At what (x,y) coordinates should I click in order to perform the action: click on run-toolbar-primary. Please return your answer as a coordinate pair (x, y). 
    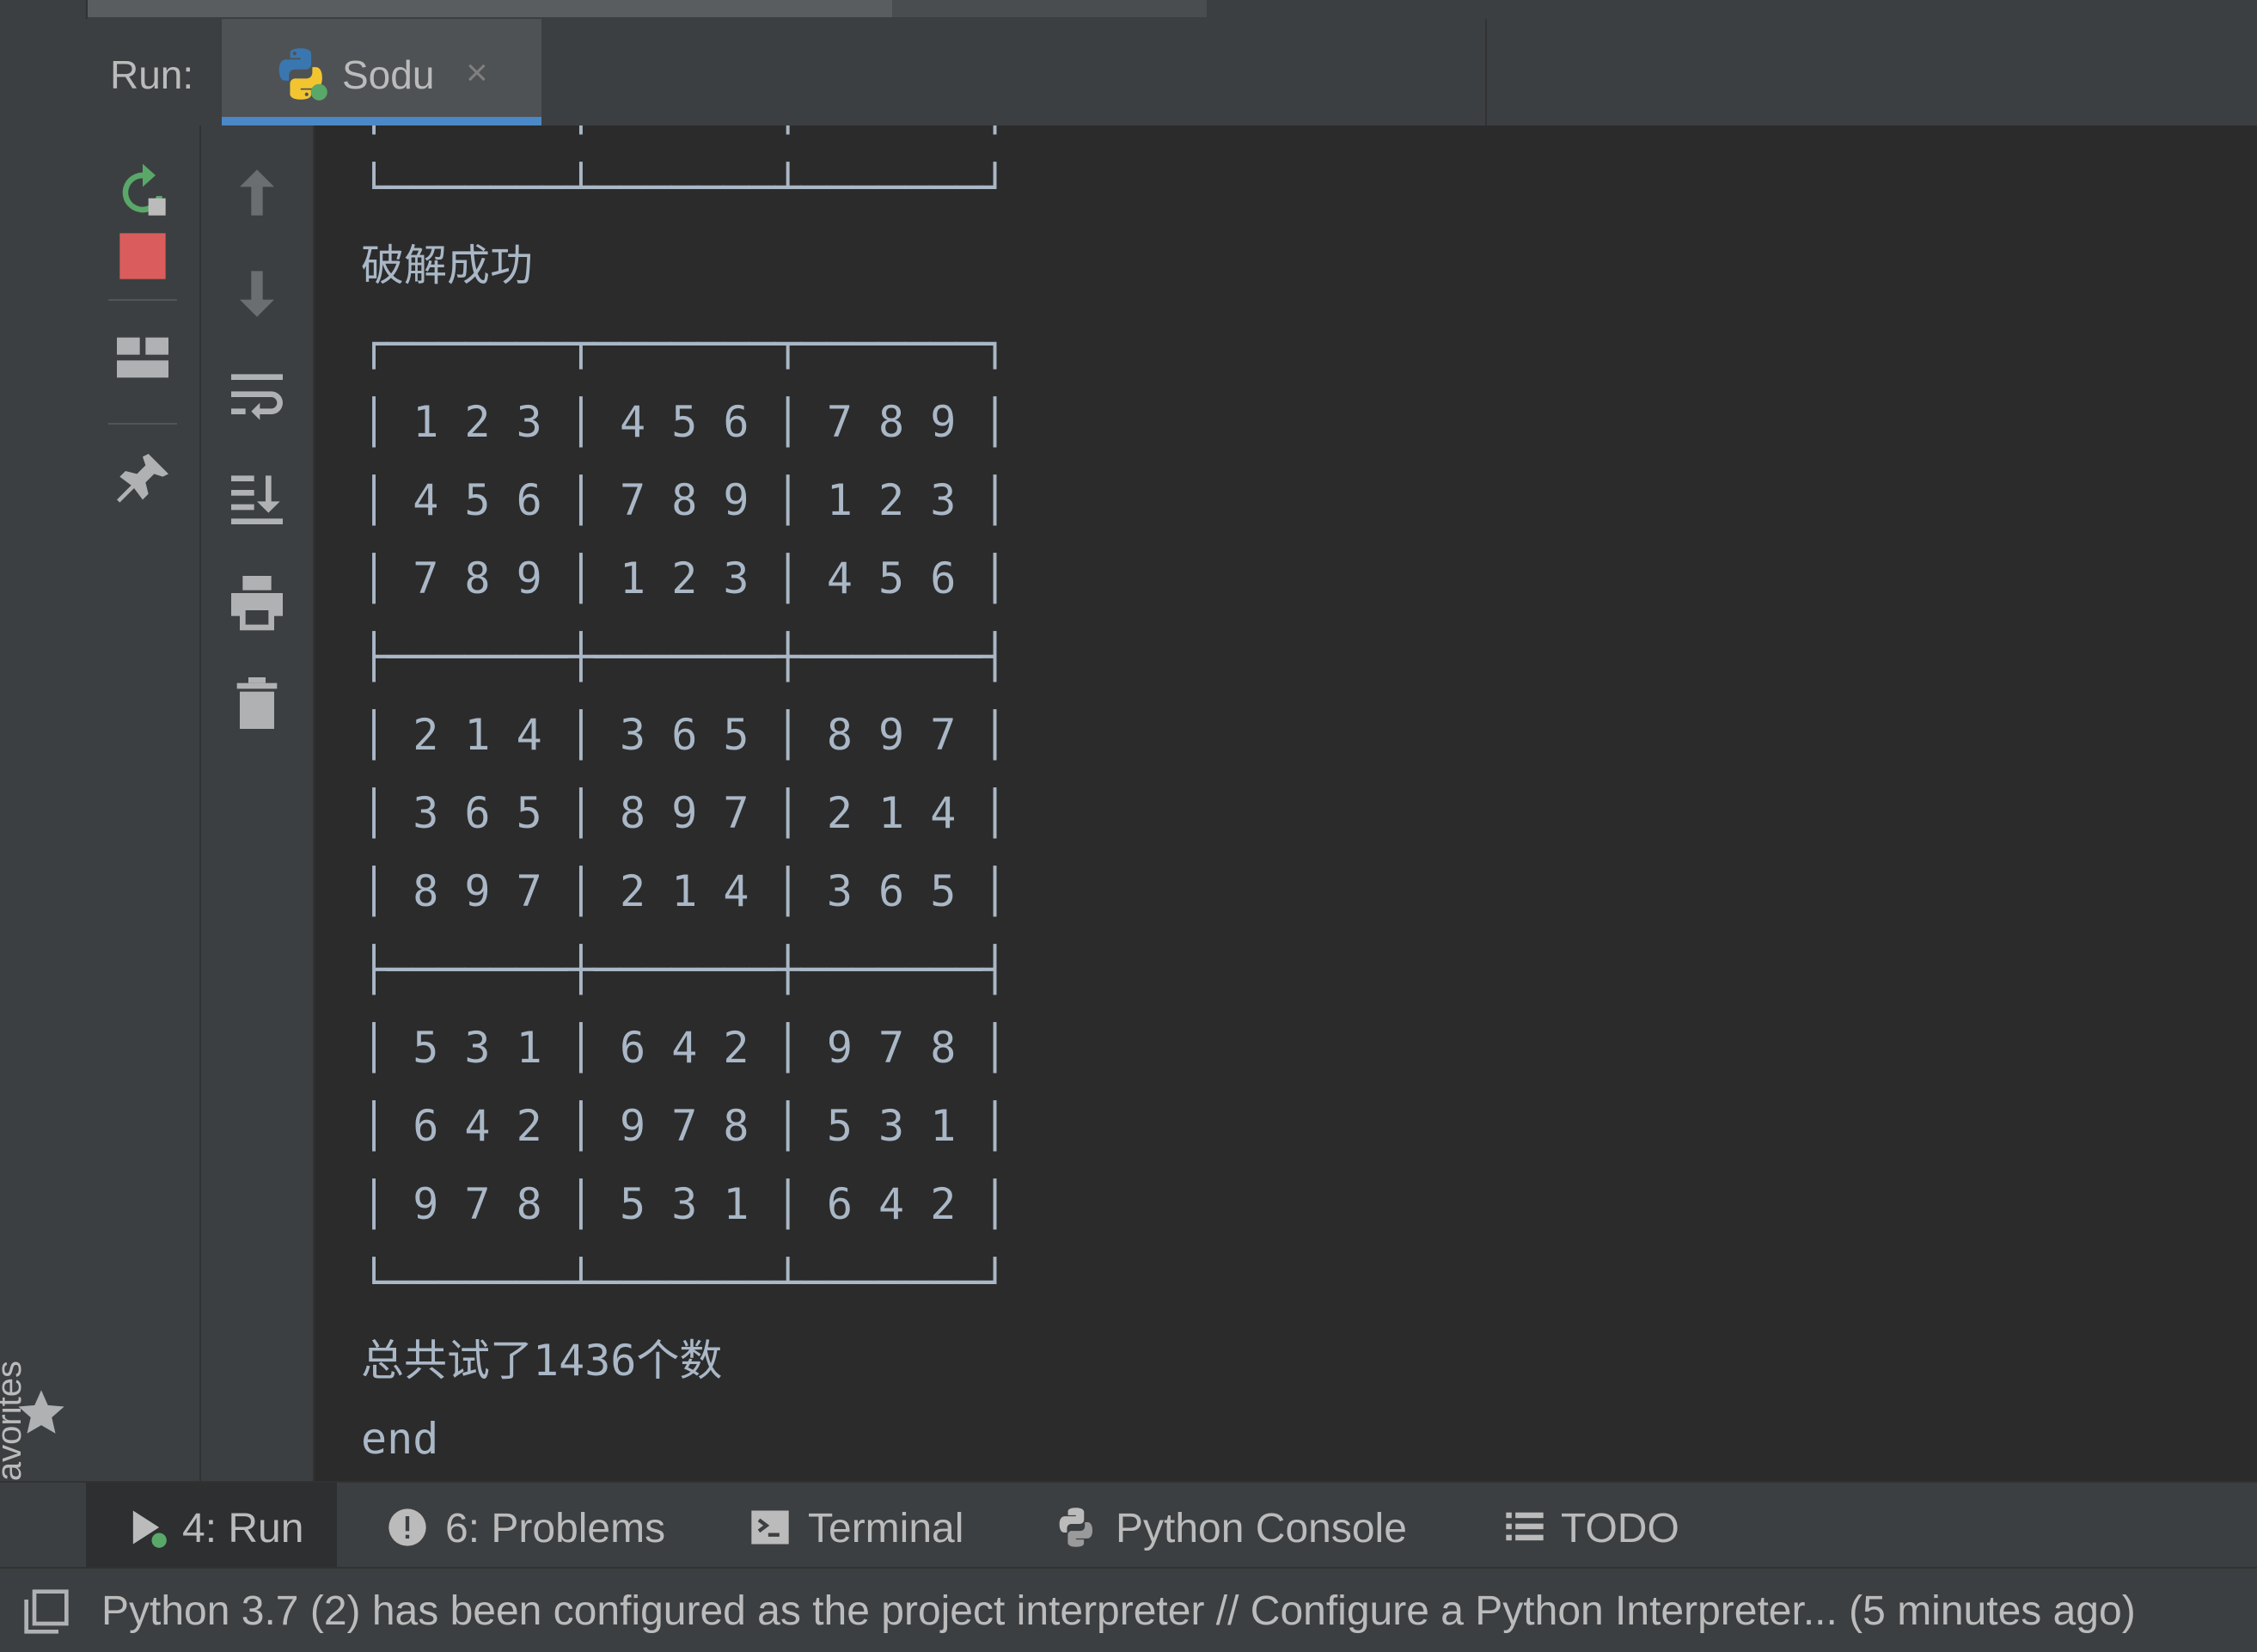
    Looking at the image, I should click on (143, 803).